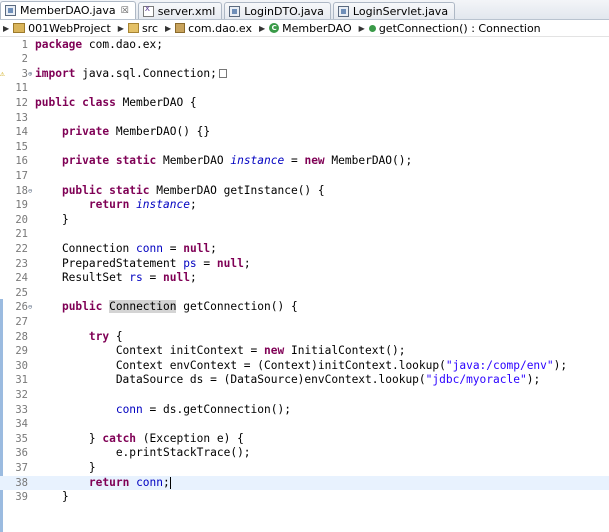 The height and width of the screenshot is (532, 609). Describe the element at coordinates (284, 11) in the screenshot. I see `tab-label: LoginDTO.java` at that location.